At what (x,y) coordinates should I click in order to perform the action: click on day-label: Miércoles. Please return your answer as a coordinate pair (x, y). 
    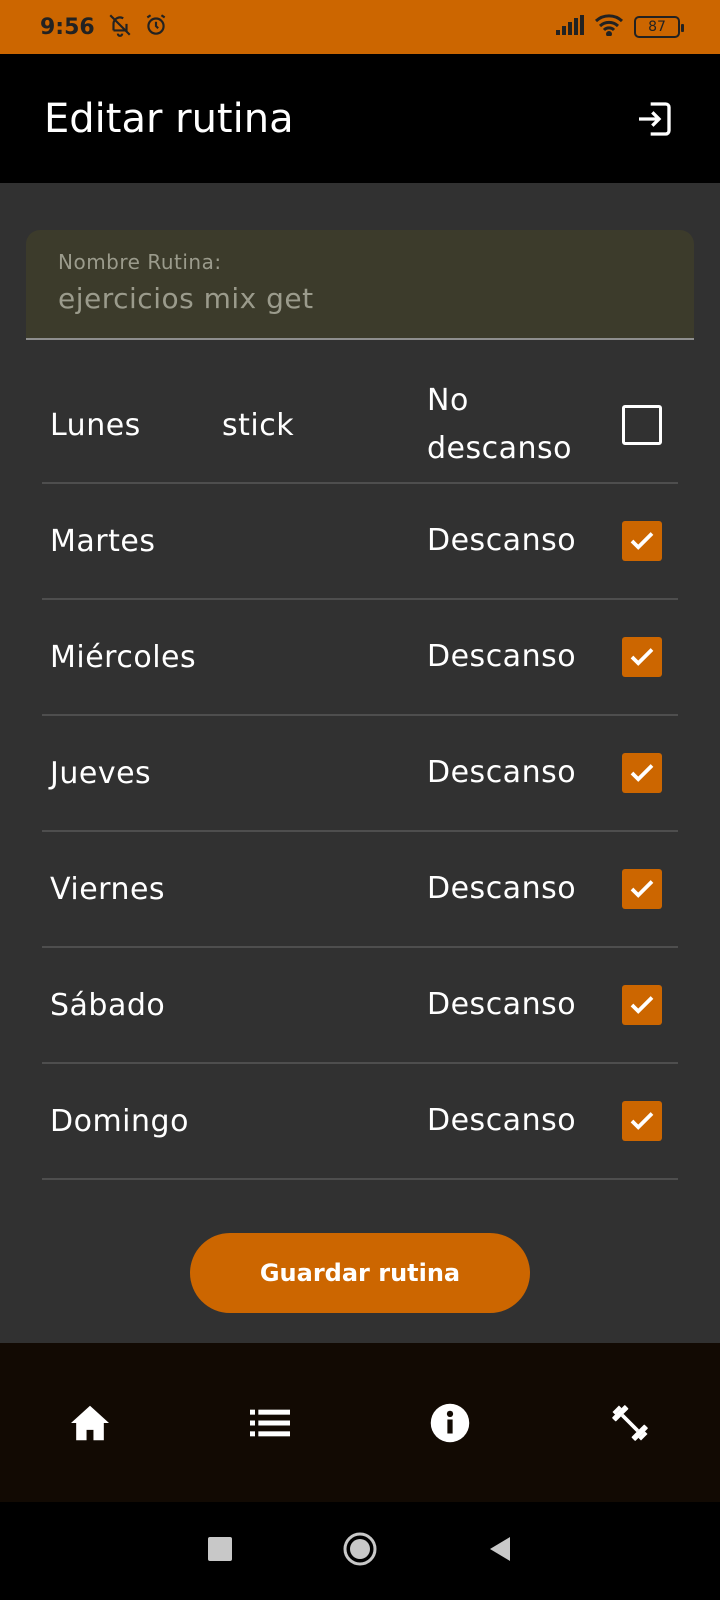
    Looking at the image, I should click on (123, 657).